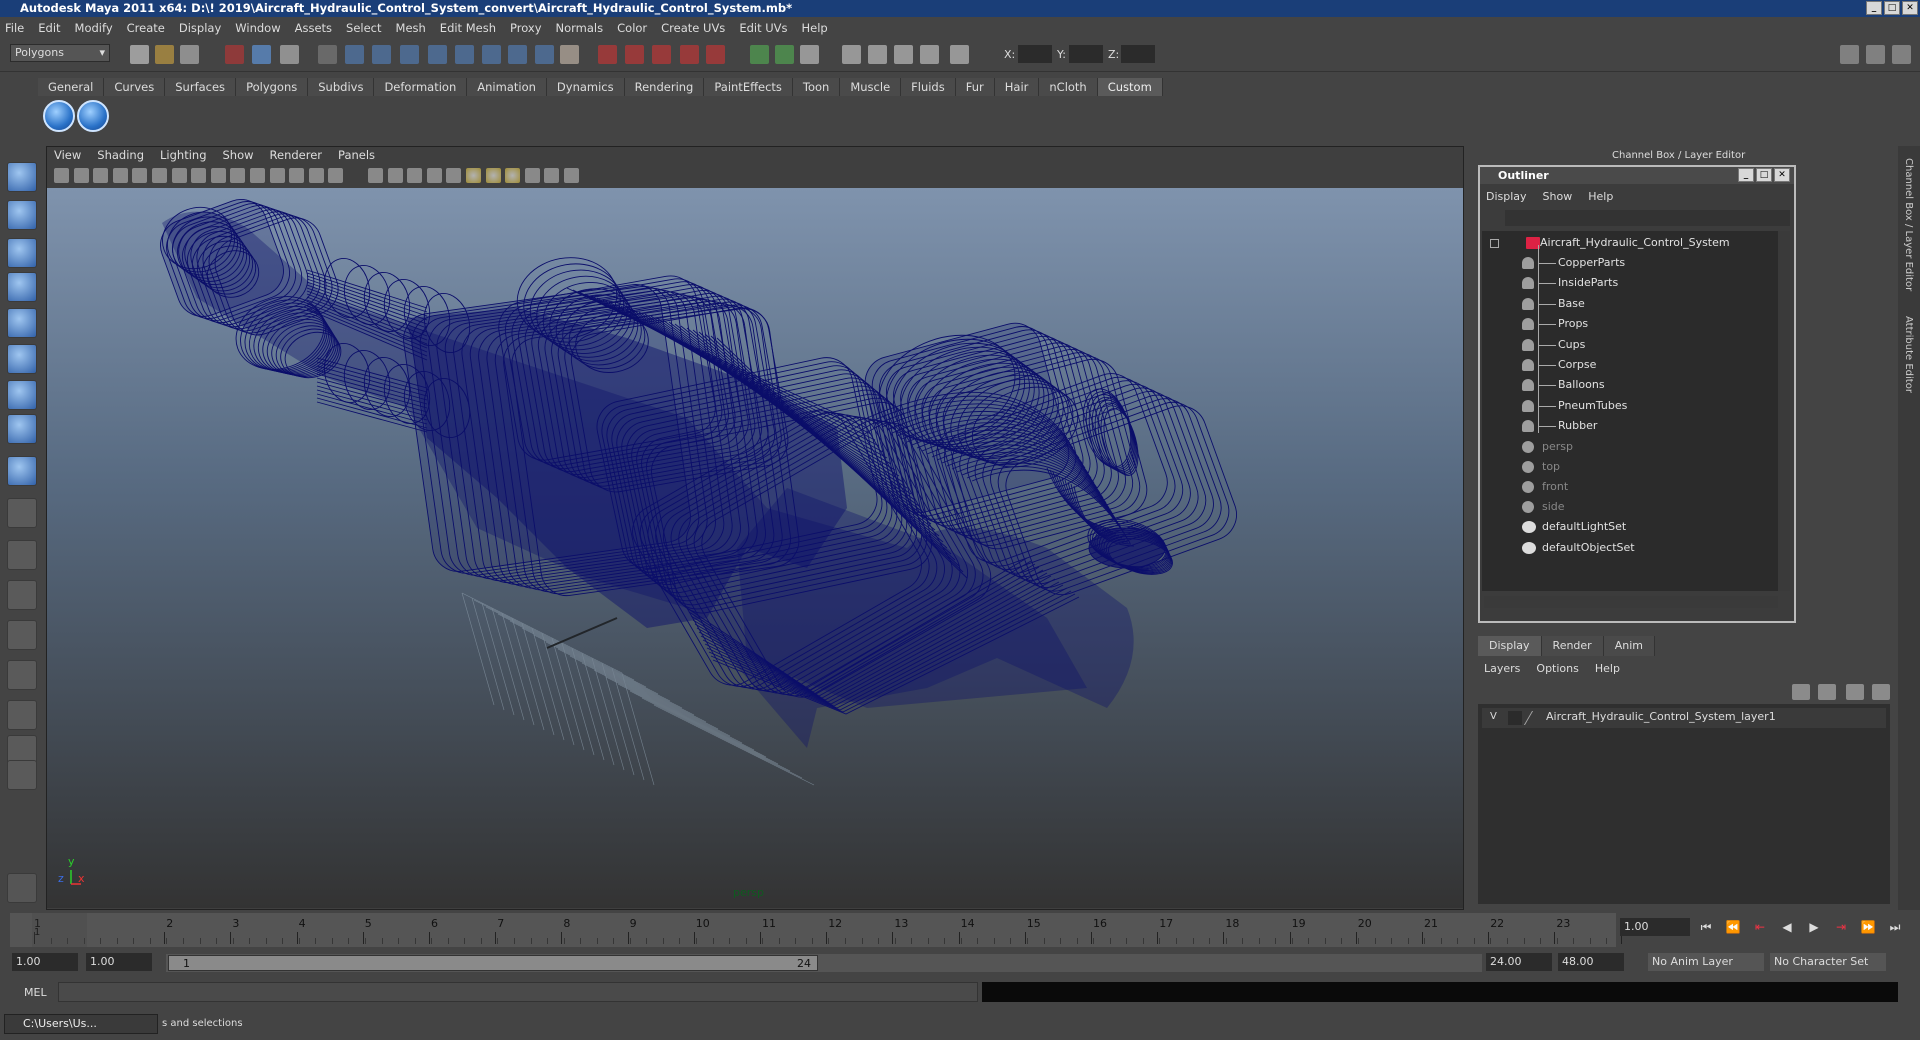  Describe the element at coordinates (1764, 175) in the screenshot. I see `outliner-maximize-button: □` at that location.